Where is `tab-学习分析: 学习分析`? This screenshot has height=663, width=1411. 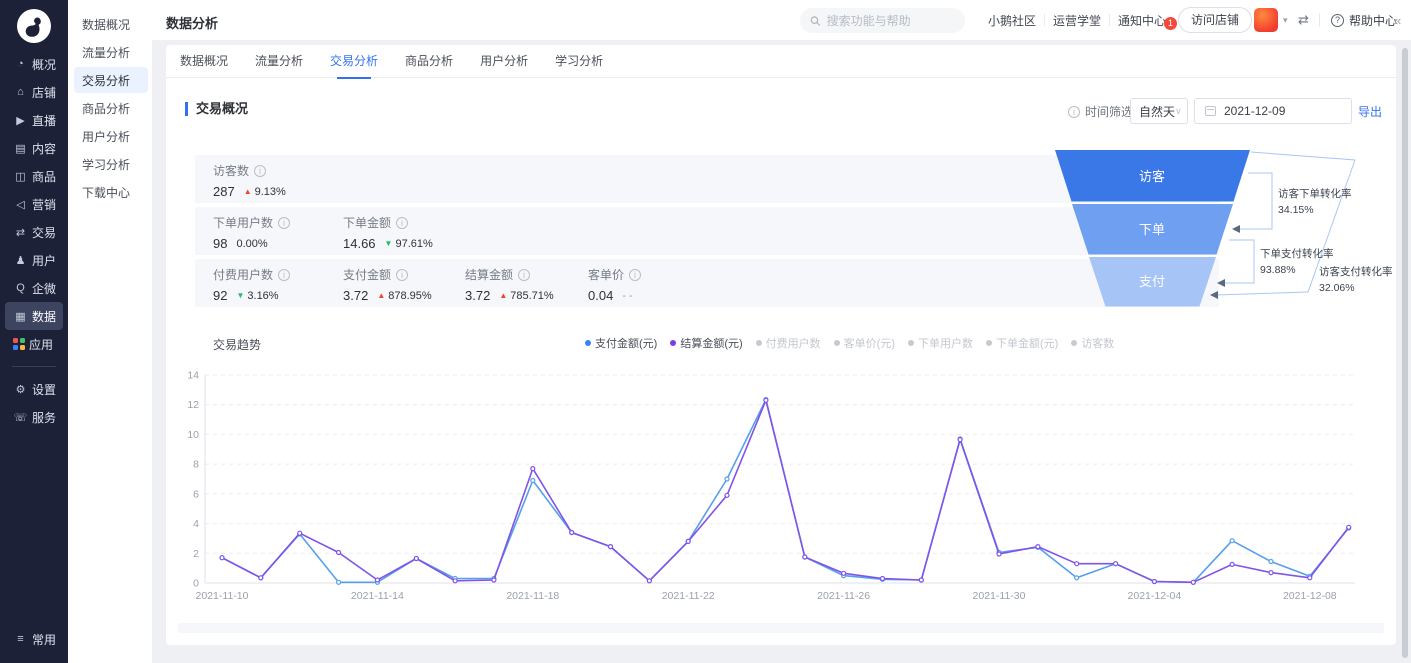 tab-学习分析: 学习分析 is located at coordinates (579, 61).